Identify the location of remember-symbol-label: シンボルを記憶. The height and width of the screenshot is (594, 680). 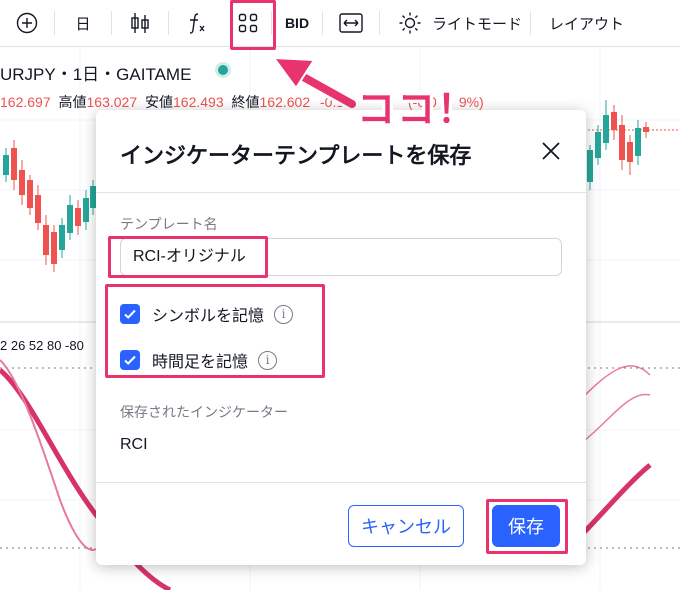
(208, 315).